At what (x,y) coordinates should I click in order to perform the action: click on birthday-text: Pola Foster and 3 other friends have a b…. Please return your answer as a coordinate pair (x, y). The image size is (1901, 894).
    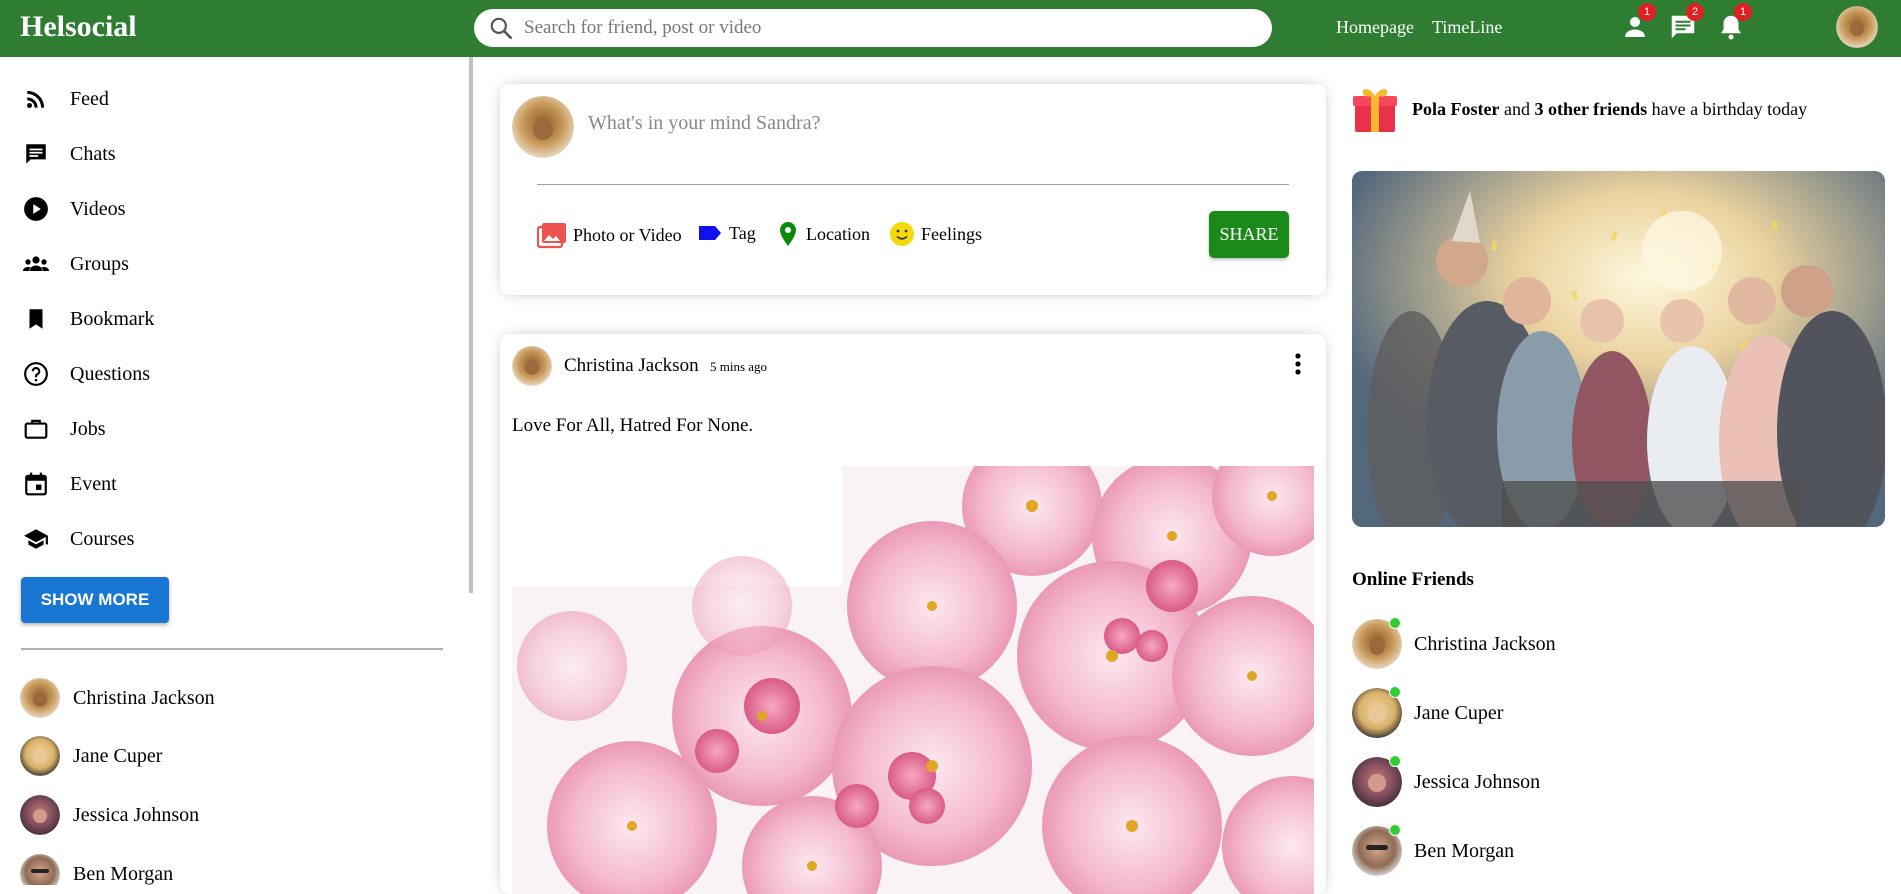
    Looking at the image, I should click on (1609, 109).